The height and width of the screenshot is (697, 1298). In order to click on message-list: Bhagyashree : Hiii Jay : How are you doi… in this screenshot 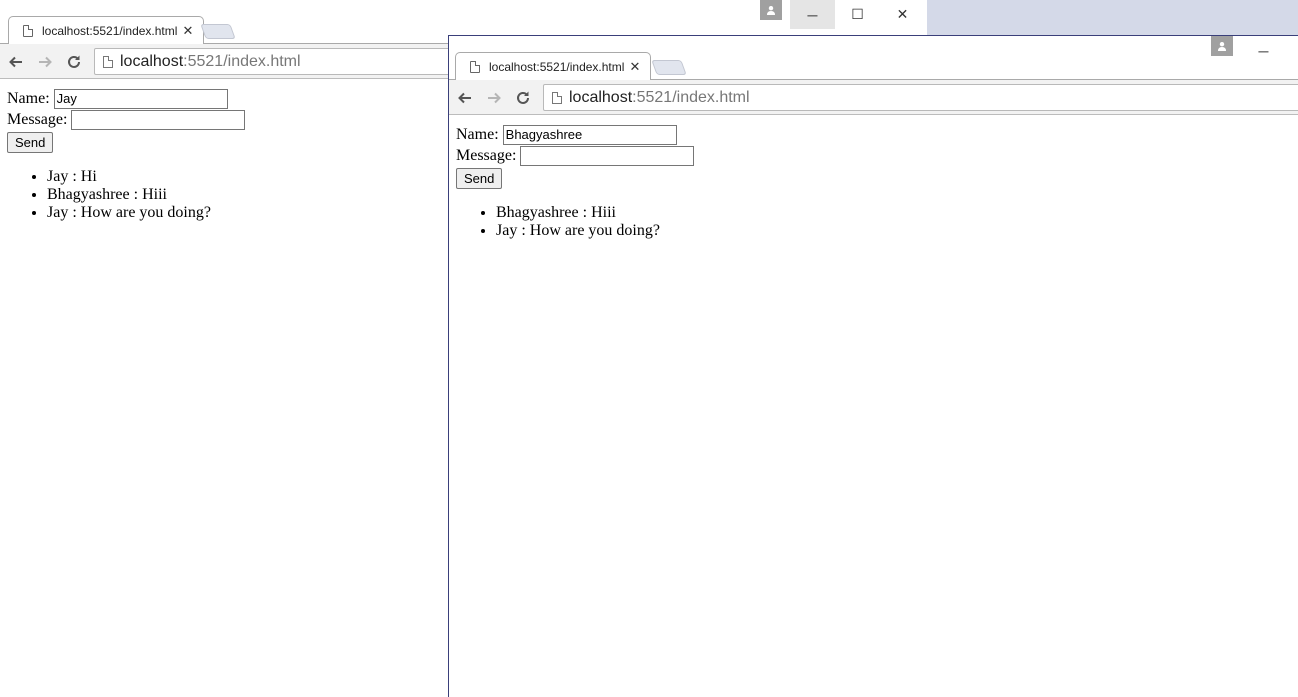, I will do `click(873, 222)`.